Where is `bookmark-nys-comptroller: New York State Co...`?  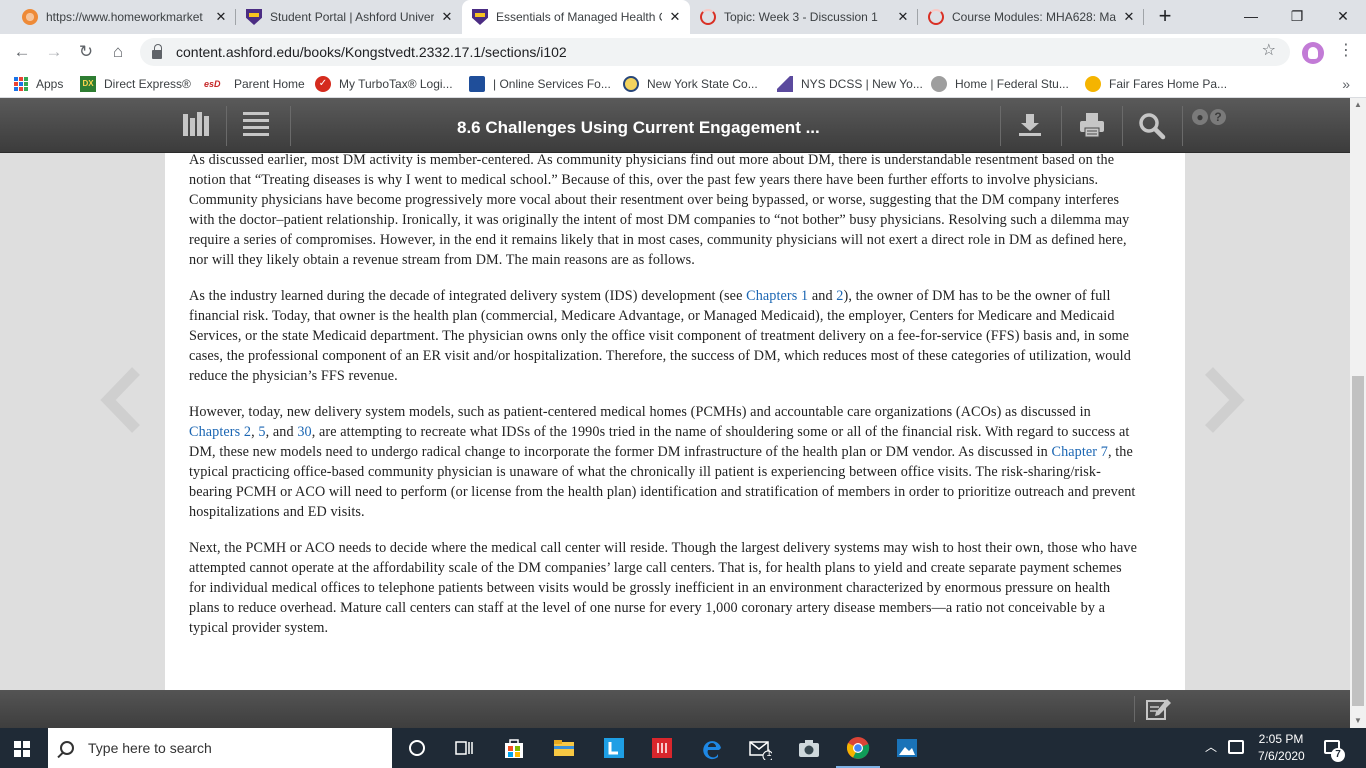 bookmark-nys-comptroller: New York State Co... is located at coordinates (690, 84).